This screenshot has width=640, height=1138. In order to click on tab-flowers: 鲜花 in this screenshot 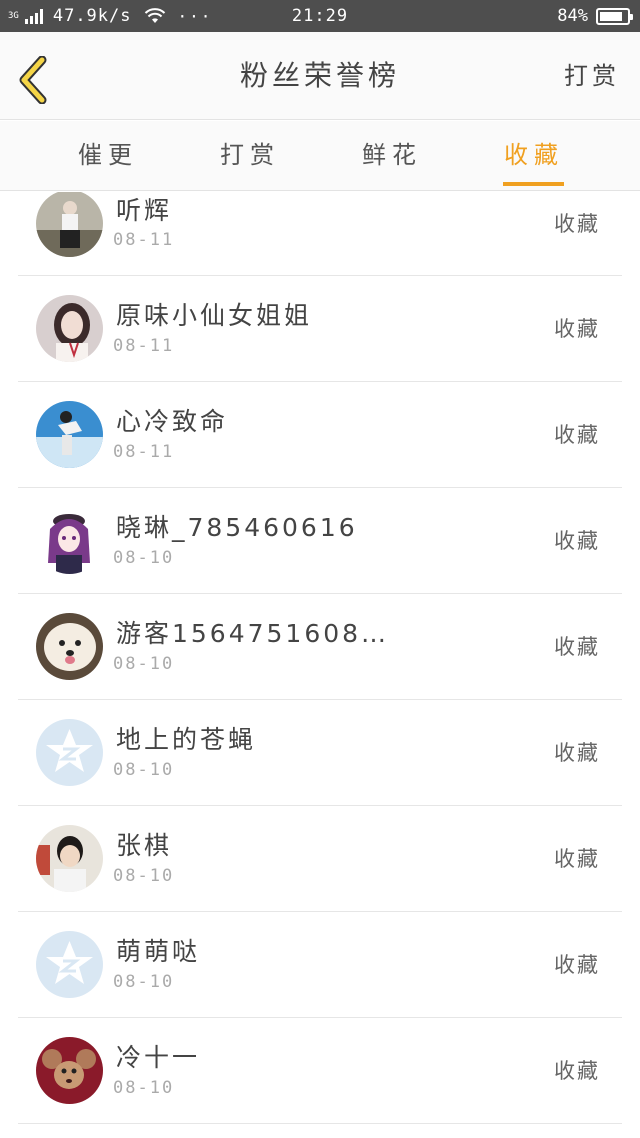, I will do `click(392, 156)`.